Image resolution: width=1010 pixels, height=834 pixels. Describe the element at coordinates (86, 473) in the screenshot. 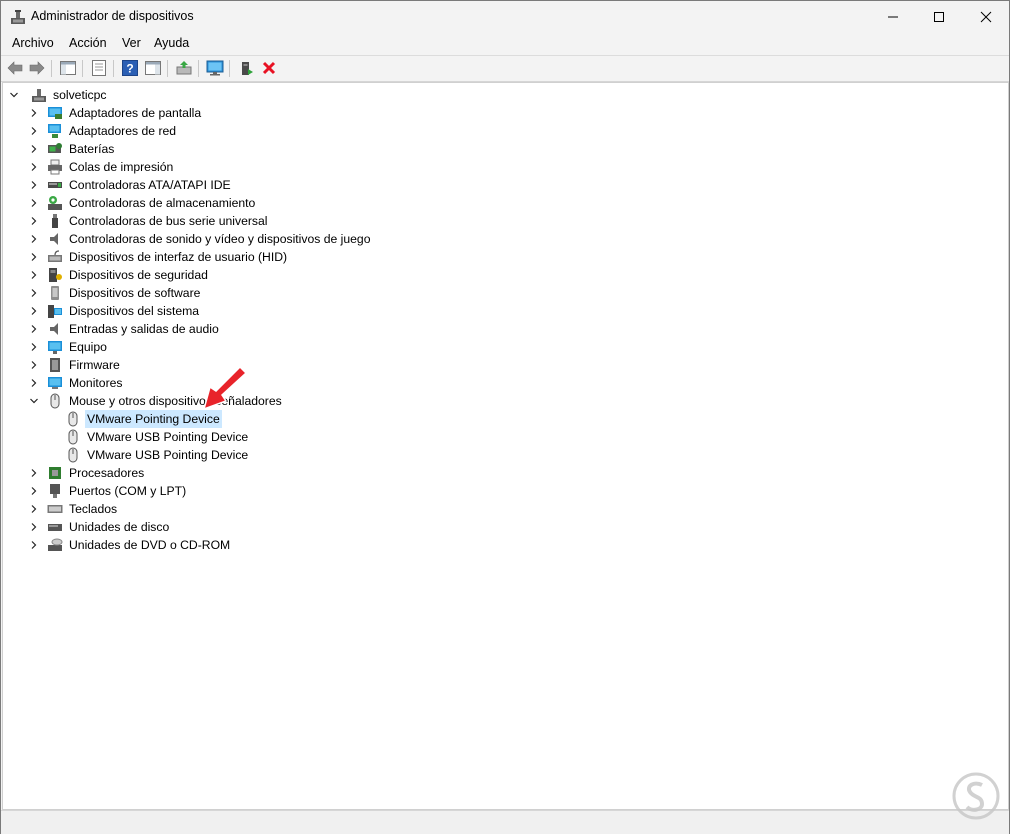

I see `tree-category: Procesadores` at that location.